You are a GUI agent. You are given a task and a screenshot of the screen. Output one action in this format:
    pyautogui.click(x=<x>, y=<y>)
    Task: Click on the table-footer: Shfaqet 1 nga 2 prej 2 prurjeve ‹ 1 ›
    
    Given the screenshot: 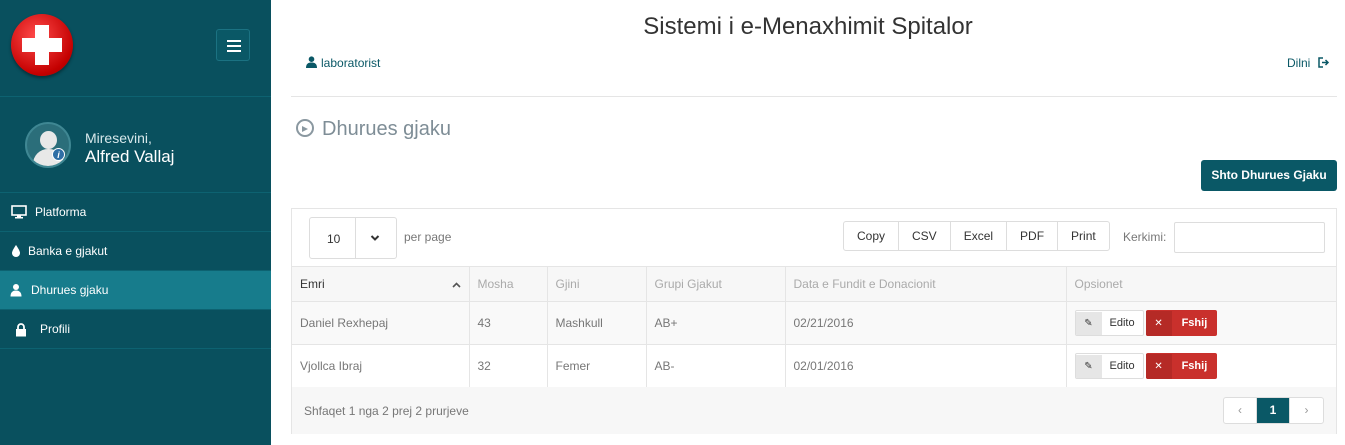 What is the action you would take?
    pyautogui.click(x=814, y=410)
    